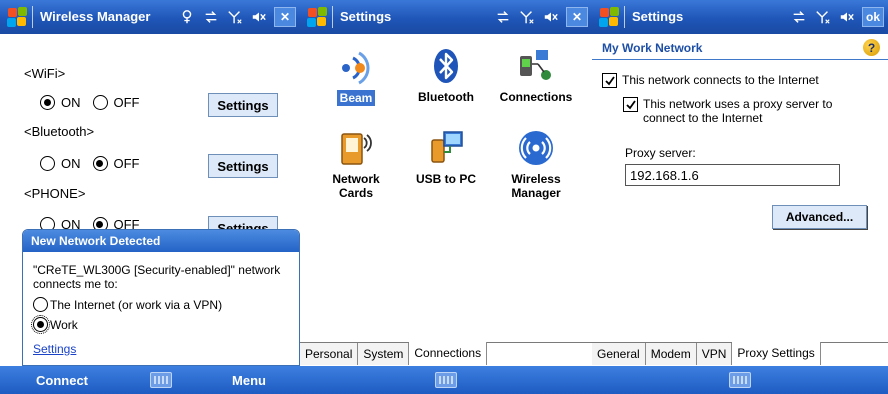  Describe the element at coordinates (95, 16) in the screenshot. I see `window-title: Wireless Manager` at that location.